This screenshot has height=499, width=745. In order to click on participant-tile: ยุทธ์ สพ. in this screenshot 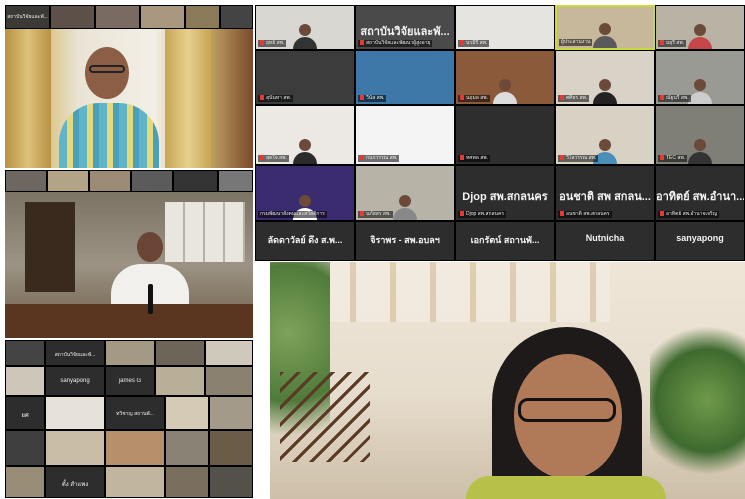, I will do `click(305, 27)`.